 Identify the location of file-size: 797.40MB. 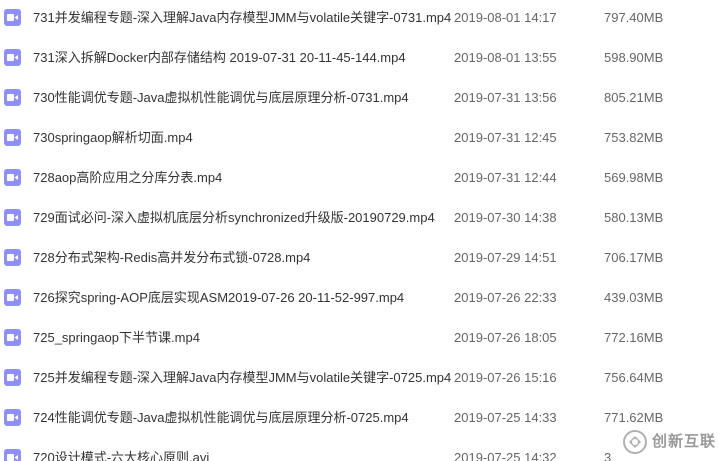
(634, 17).